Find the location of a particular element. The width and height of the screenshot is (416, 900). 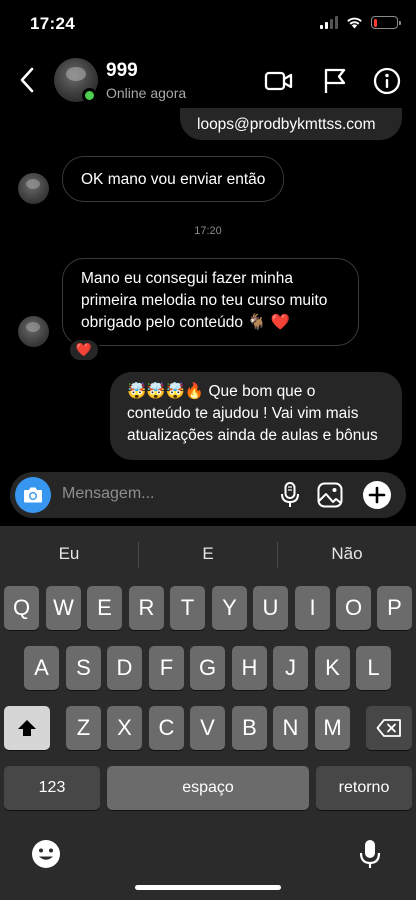

message-line: Mano eu consegui fazer minha is located at coordinates (187, 278).